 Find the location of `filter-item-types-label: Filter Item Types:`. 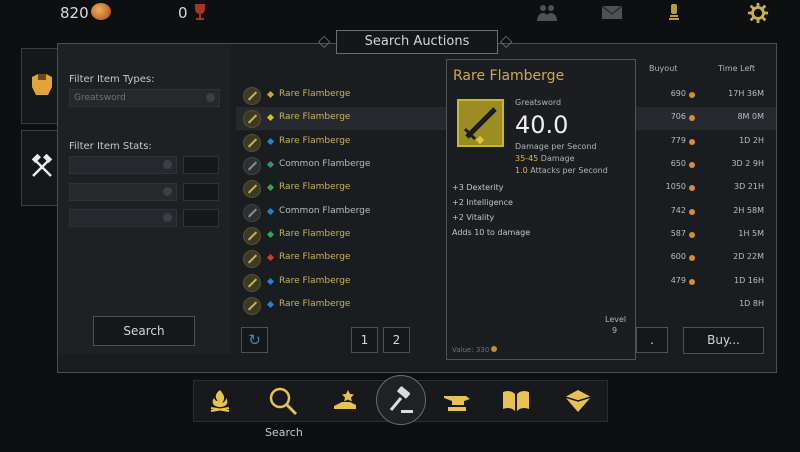

filter-item-types-label: Filter Item Types: is located at coordinates (112, 79).